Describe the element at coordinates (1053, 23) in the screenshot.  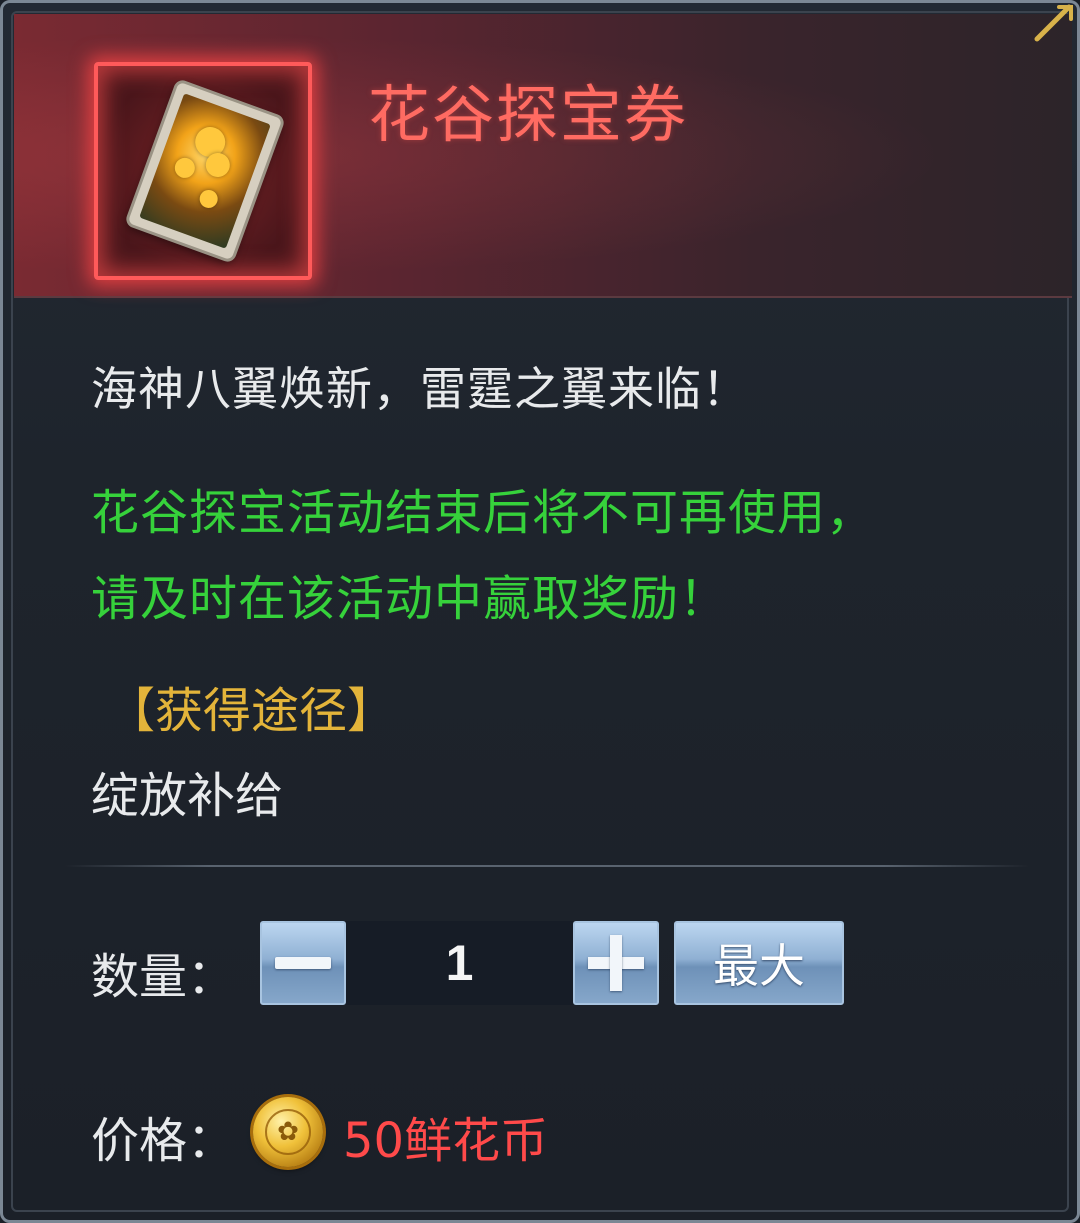
I see `corner-ornament-icon` at that location.